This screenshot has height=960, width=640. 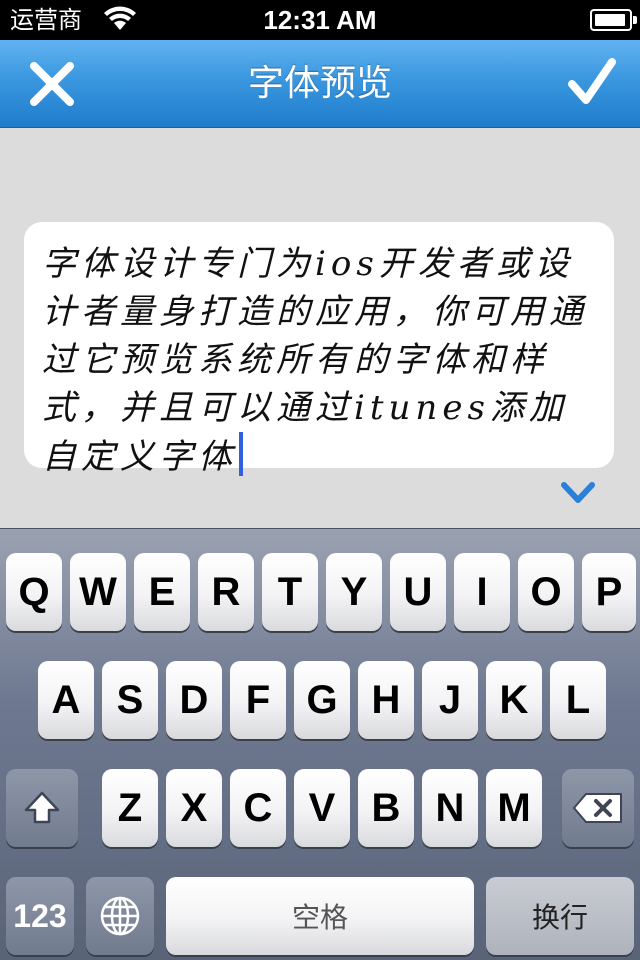 I want to click on key-e: E, so click(x=162, y=592).